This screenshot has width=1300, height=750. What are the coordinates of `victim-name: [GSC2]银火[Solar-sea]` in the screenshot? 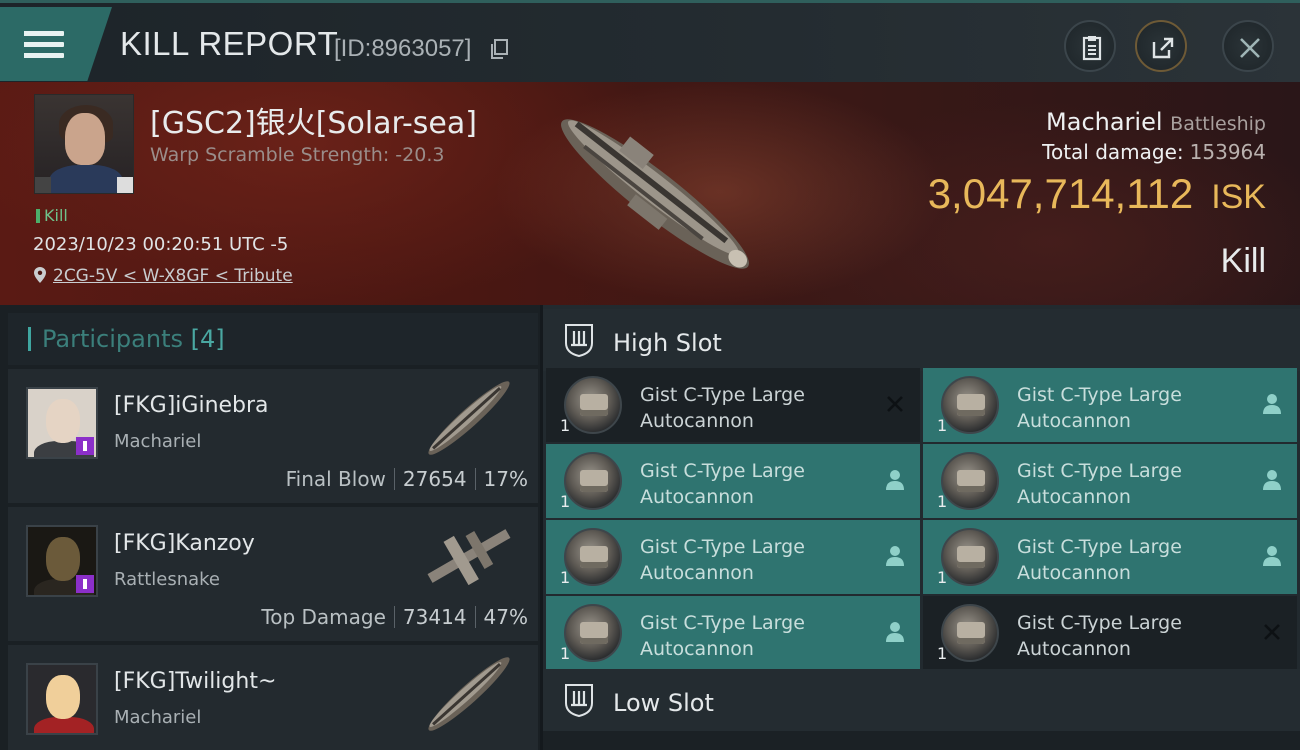 It's located at (313, 120).